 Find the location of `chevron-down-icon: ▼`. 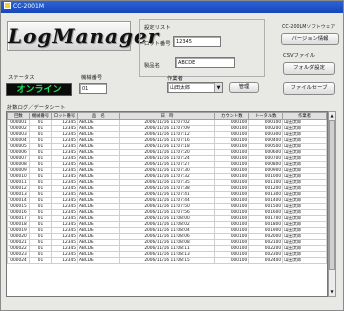

chevron-down-icon: ▼ is located at coordinates (218, 87).